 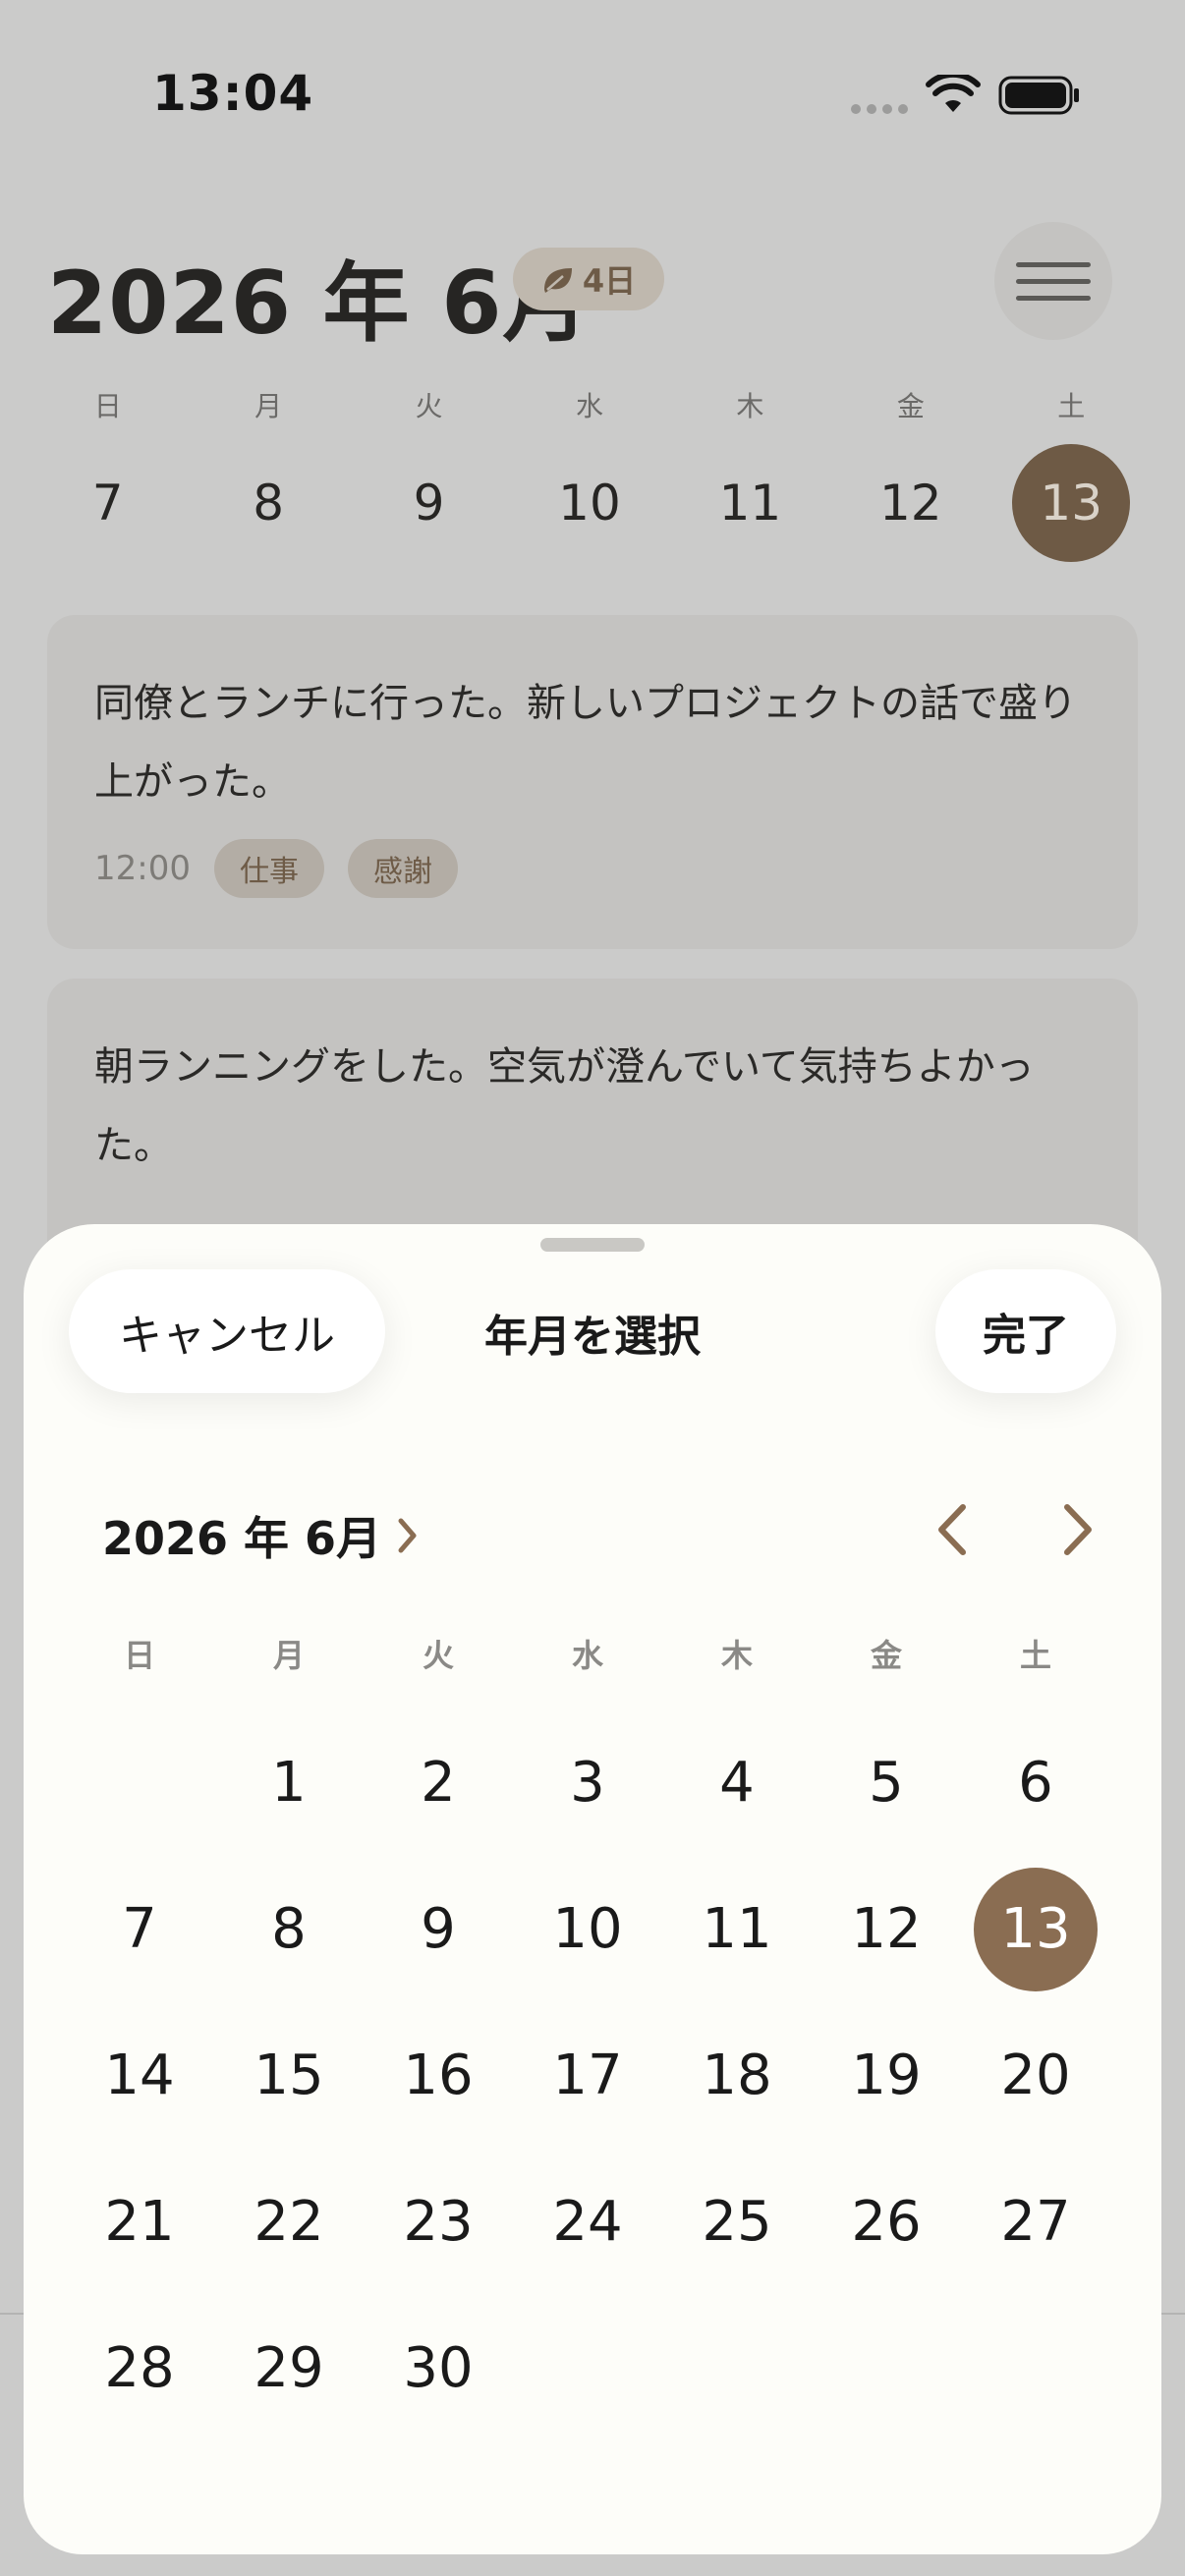 What do you see at coordinates (954, 93) in the screenshot?
I see `wifi-icon` at bounding box center [954, 93].